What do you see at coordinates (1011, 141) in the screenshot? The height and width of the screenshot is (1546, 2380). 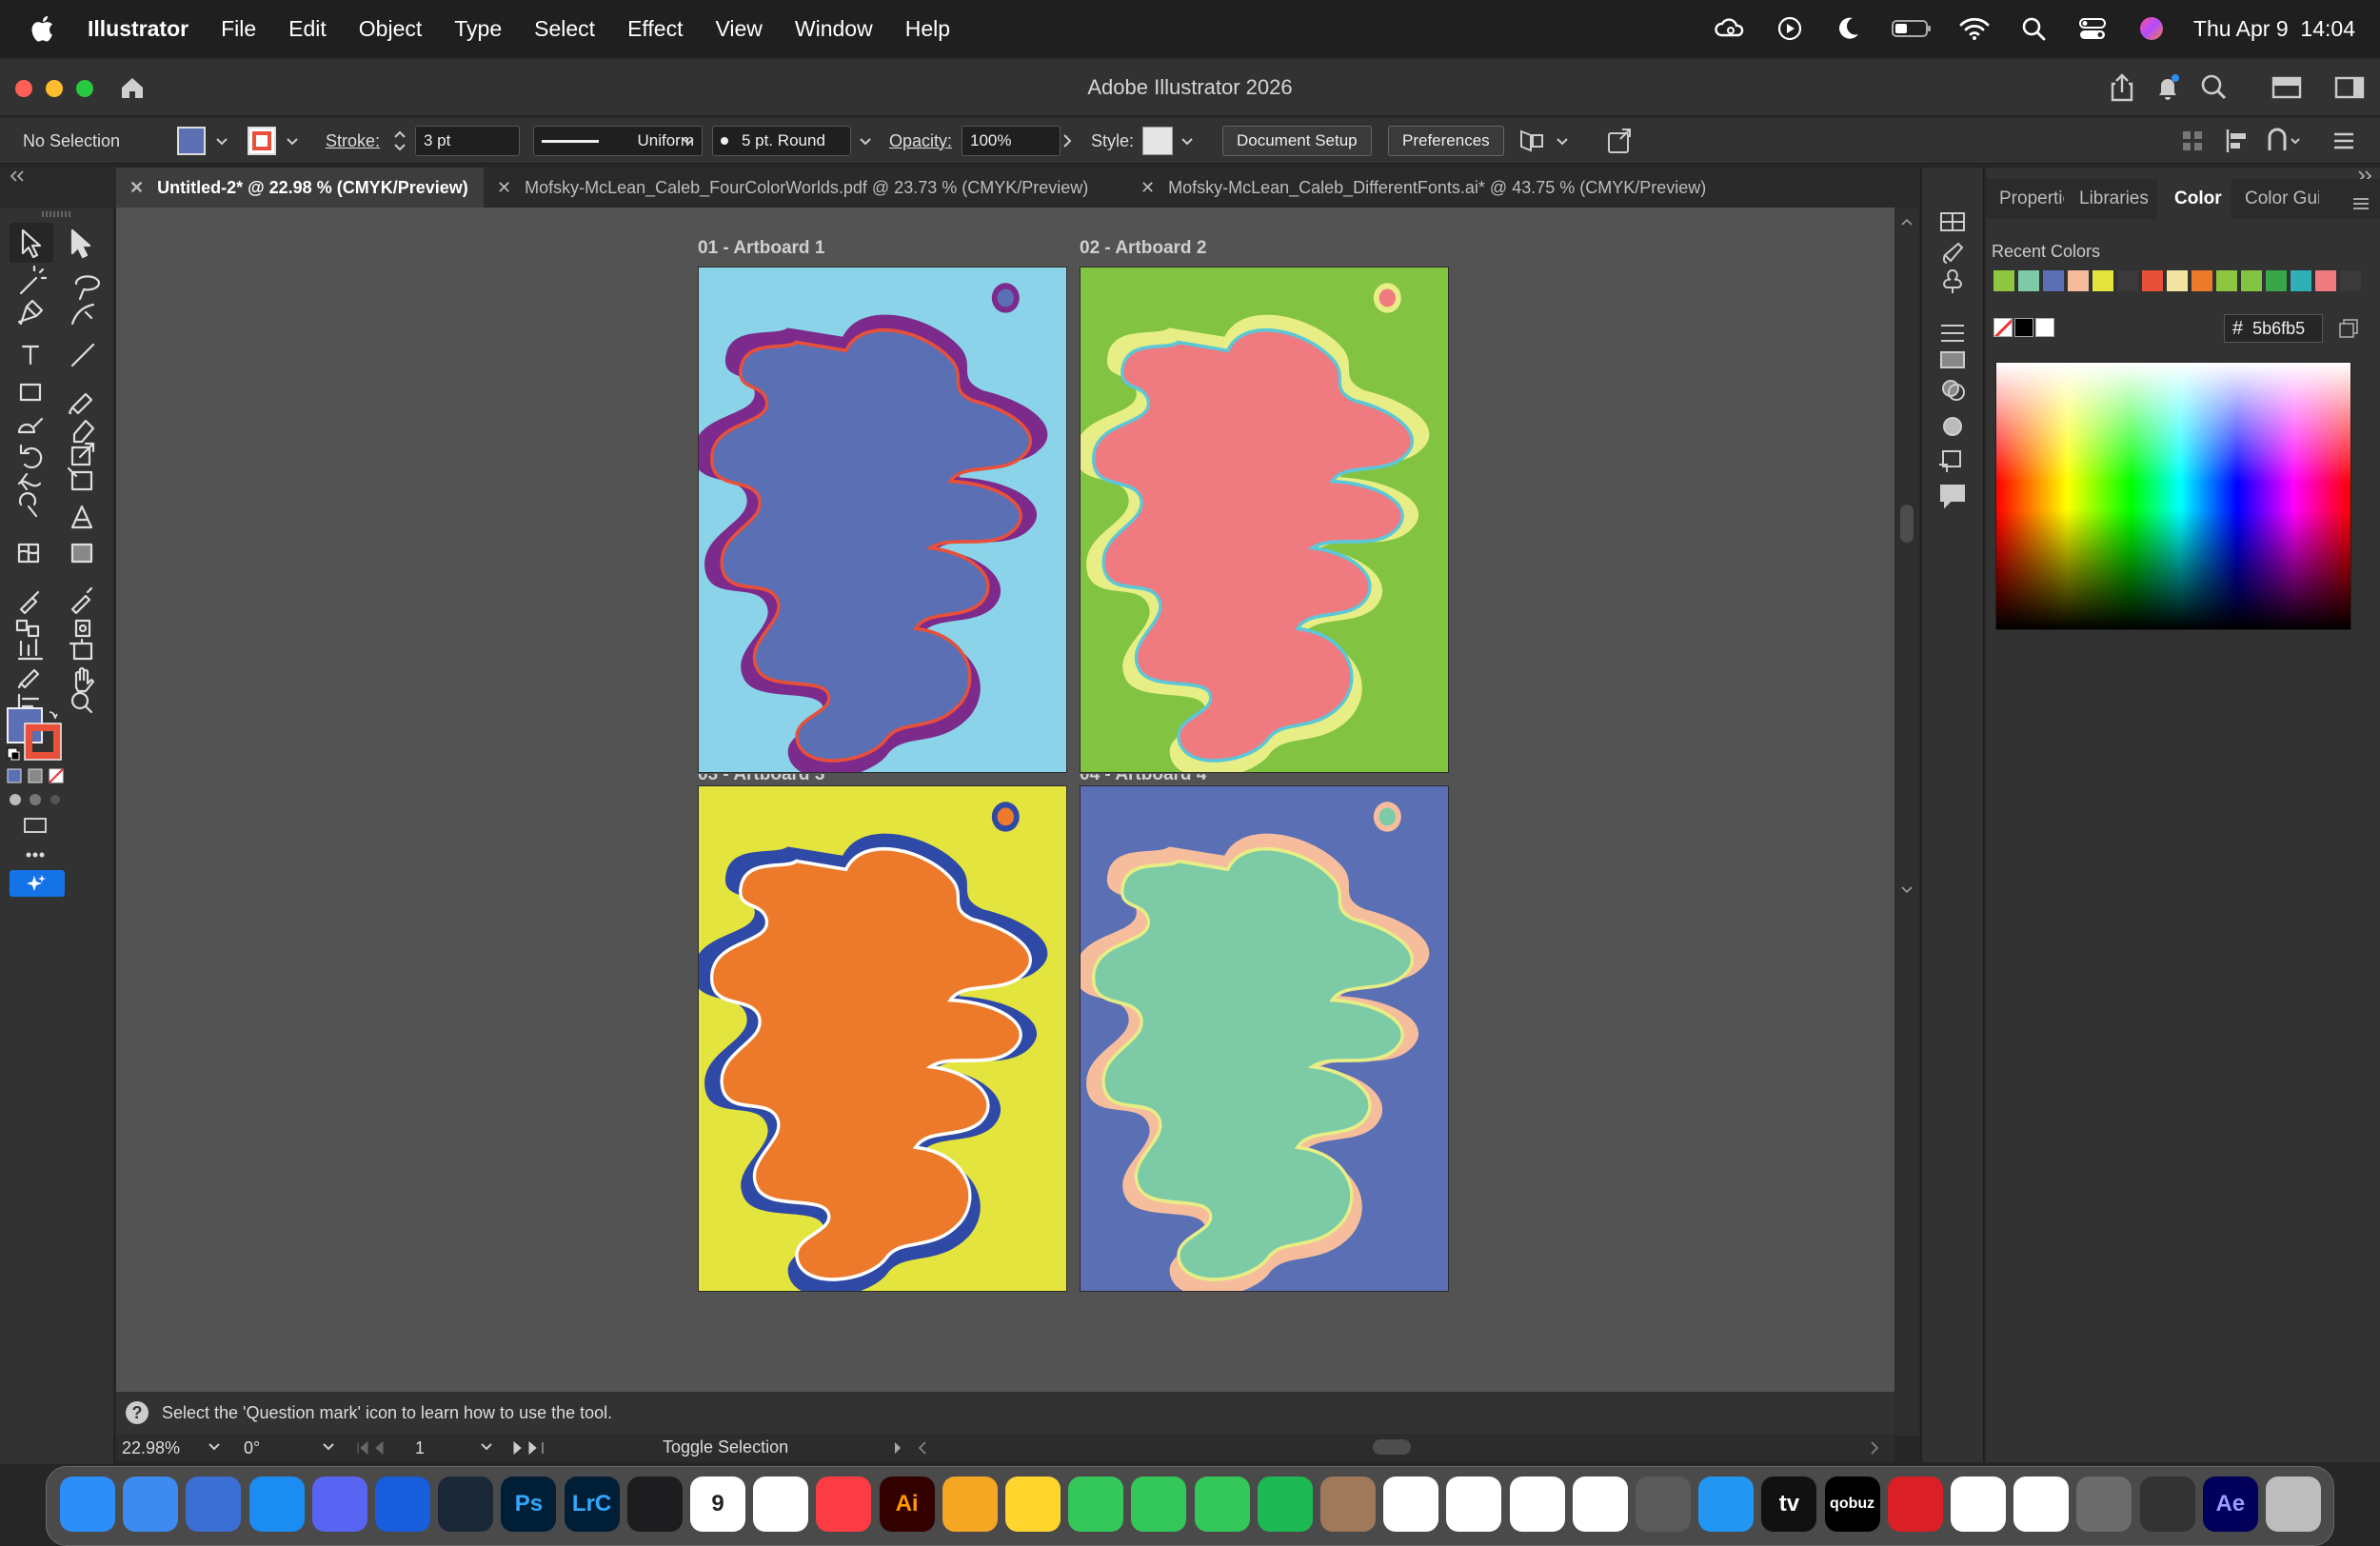 I see `opacity-field: 100%` at bounding box center [1011, 141].